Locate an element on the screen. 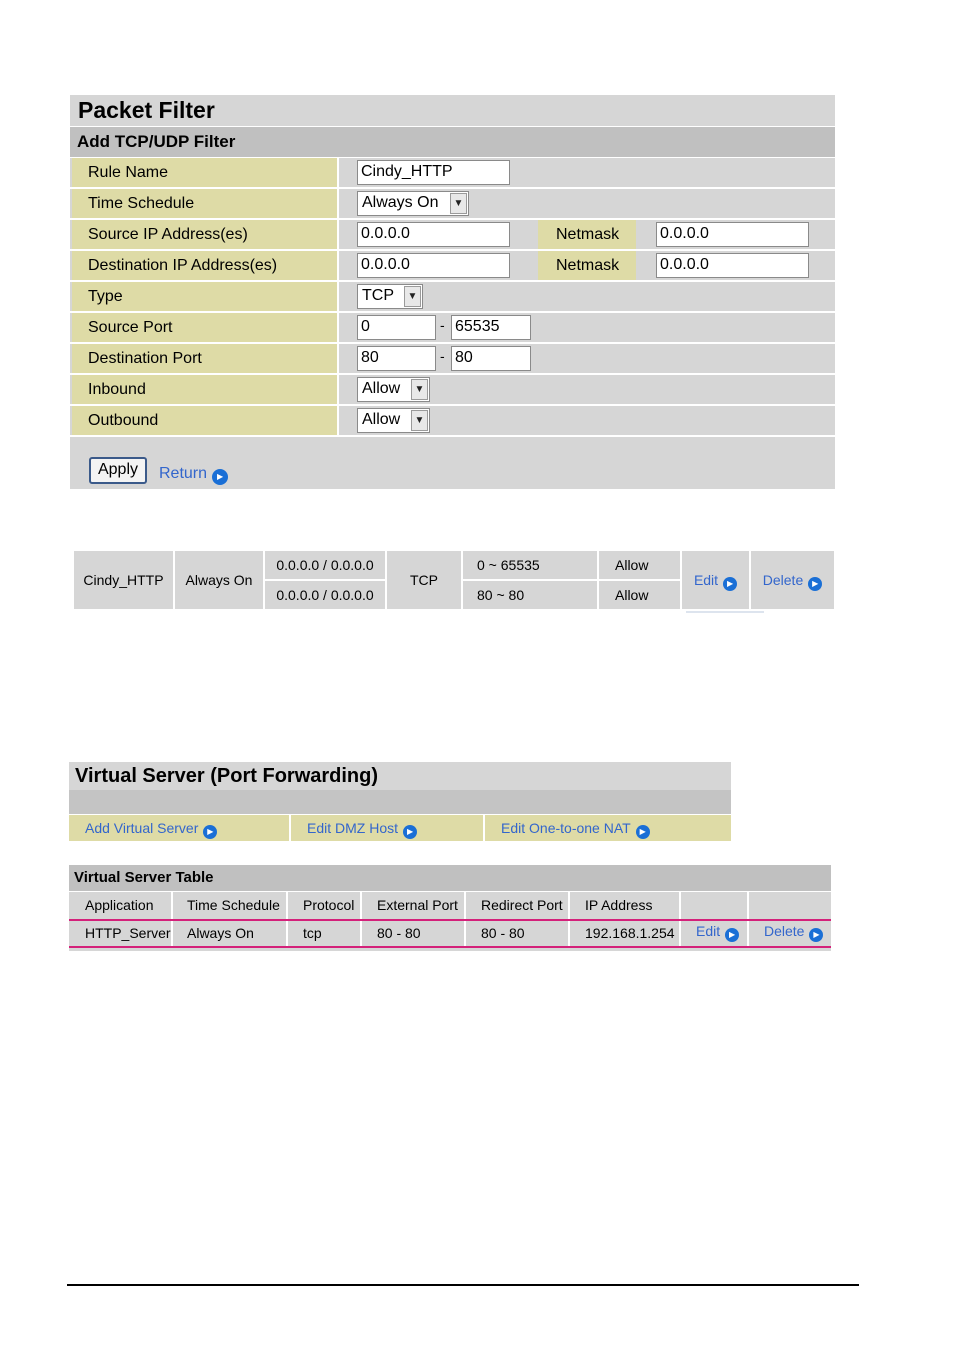 This screenshot has height=1350, width=954. edit-one-to-one-nat-link: Edit One-to-one NAT ▶ is located at coordinates (608, 828).